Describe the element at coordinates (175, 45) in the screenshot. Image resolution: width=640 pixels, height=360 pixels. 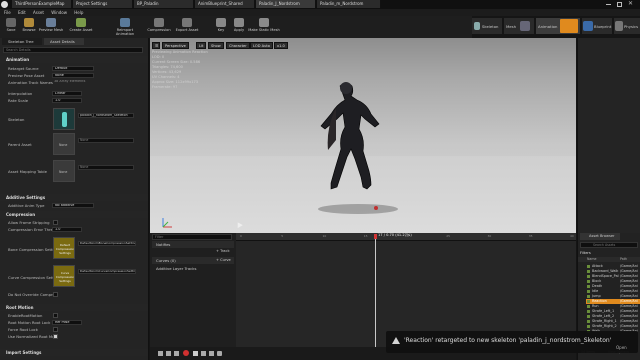
I see `perspective-button: Perspective` at that location.